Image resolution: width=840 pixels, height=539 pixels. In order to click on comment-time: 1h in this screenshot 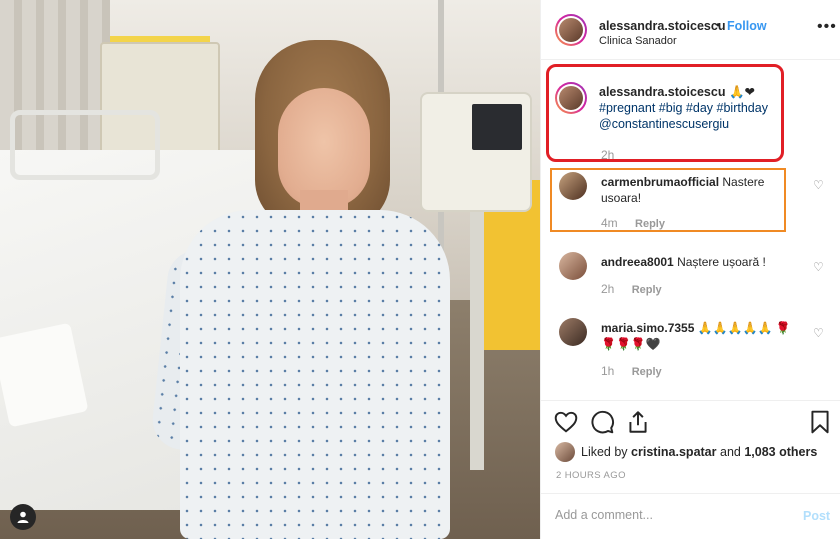, I will do `click(607, 371)`.